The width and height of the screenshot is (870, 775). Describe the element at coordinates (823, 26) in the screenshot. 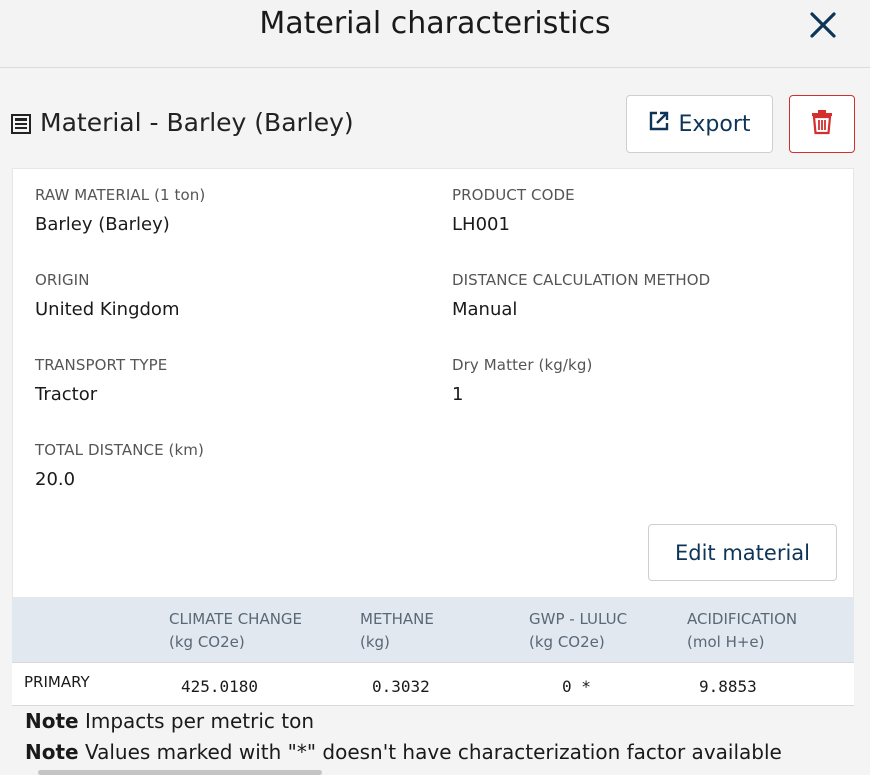

I see `close-icon` at that location.